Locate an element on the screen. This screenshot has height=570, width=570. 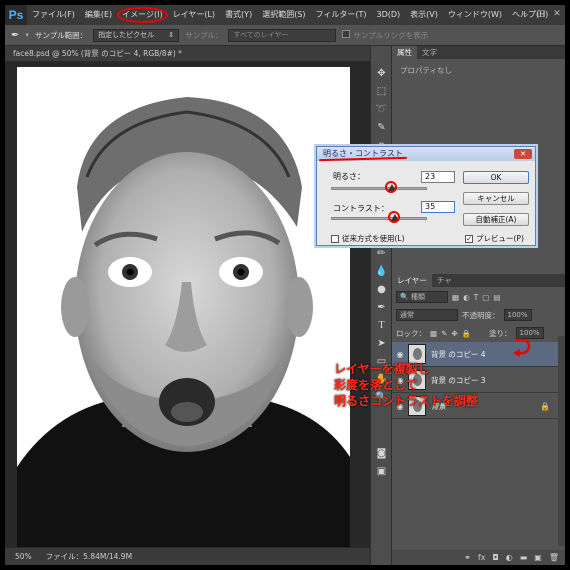
blur-tool-icon: 💧 is located at coordinates (381, 271).